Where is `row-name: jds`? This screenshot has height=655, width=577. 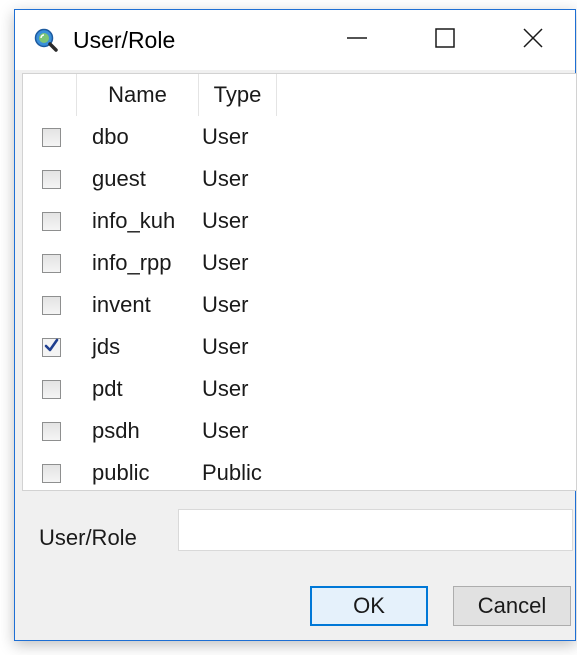
row-name: jds is located at coordinates (106, 346).